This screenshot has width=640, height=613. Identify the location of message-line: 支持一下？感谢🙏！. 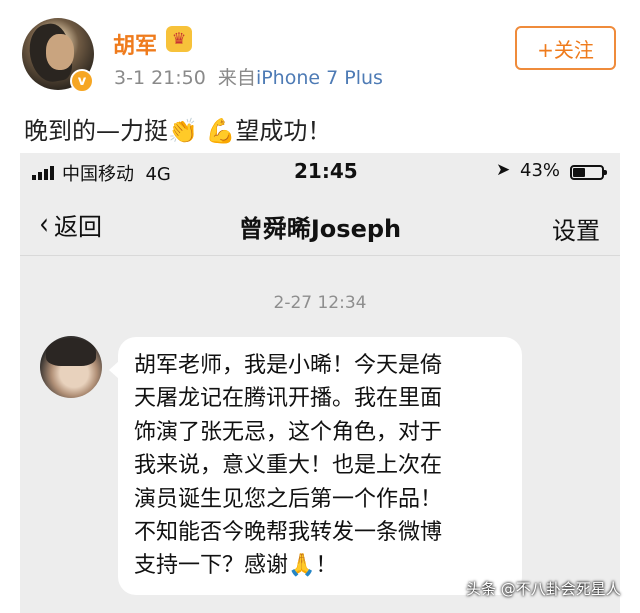
(236, 566).